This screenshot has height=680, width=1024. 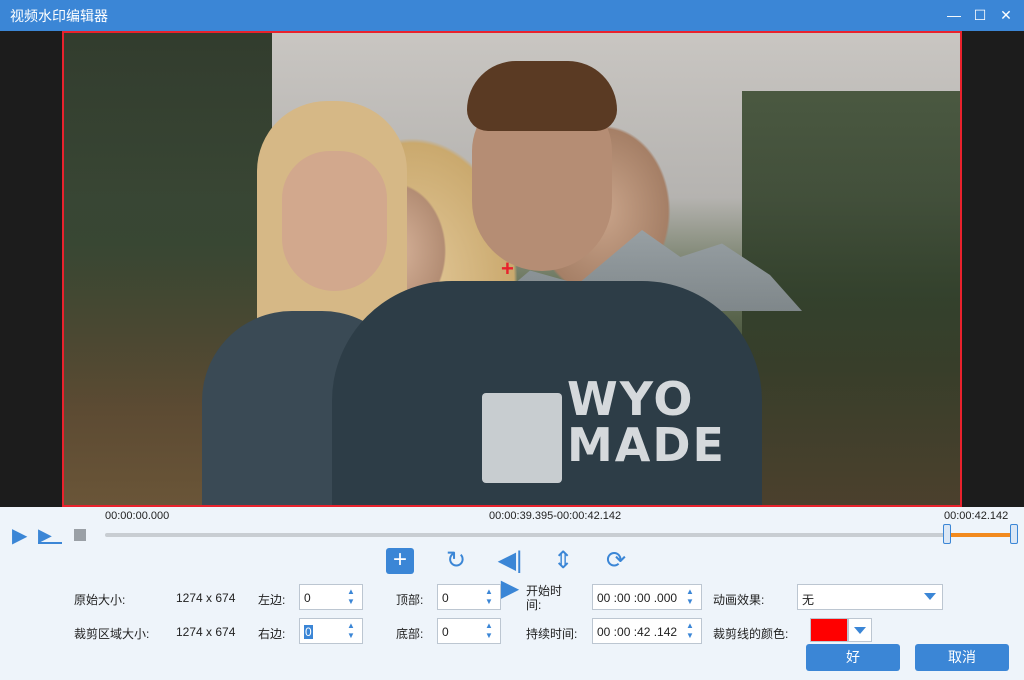 What do you see at coordinates (507, 269) in the screenshot?
I see `crop-center-crosshair-icon: +` at bounding box center [507, 269].